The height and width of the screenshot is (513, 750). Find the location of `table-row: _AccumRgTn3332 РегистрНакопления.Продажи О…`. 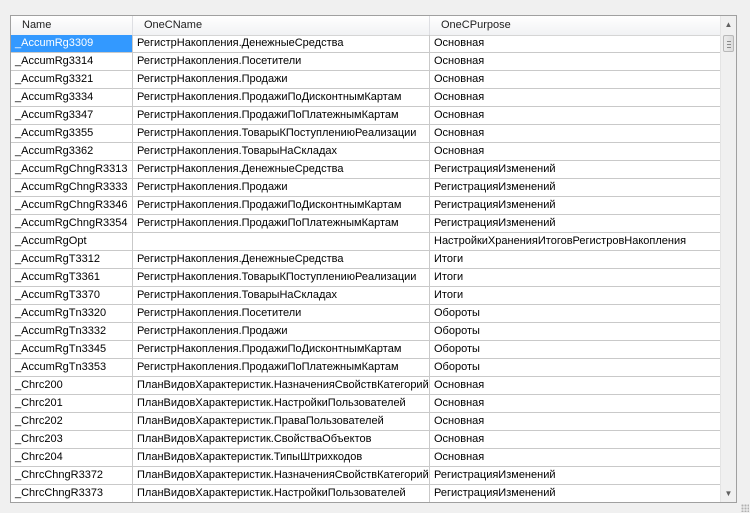

table-row: _AccumRgTn3332 РегистрНакопления.Продажи О… is located at coordinates (367, 332).